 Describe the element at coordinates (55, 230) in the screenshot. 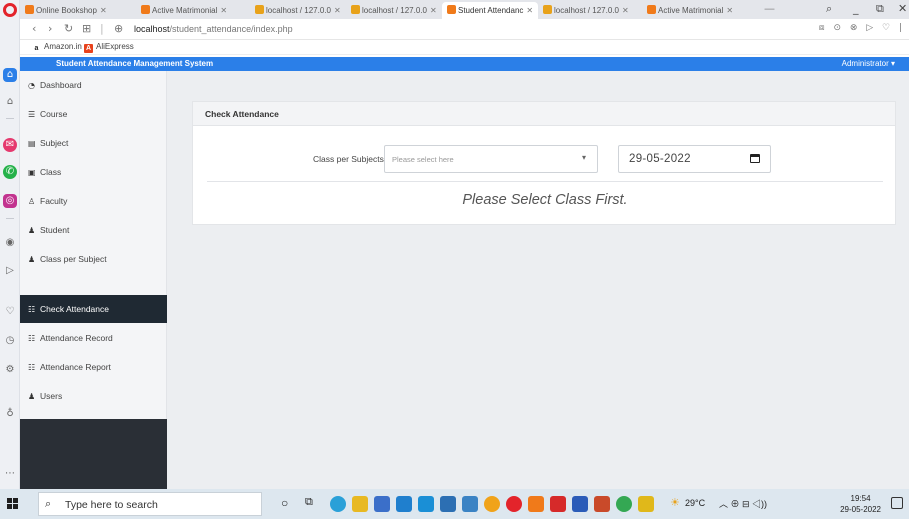

I see `sidebar-item-label: Student` at that location.